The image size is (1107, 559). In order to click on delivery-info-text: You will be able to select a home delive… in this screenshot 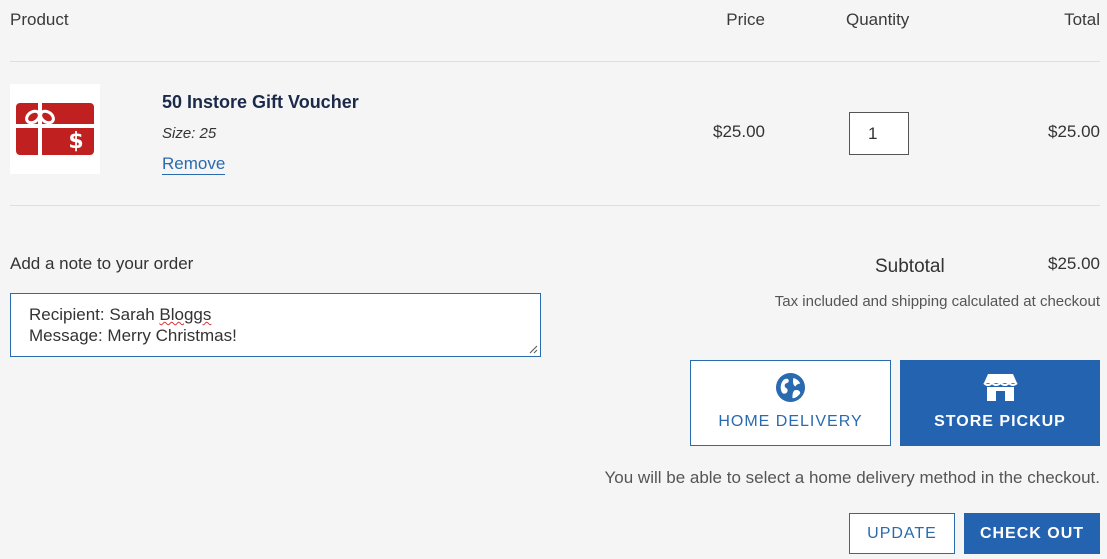, I will do `click(852, 477)`.